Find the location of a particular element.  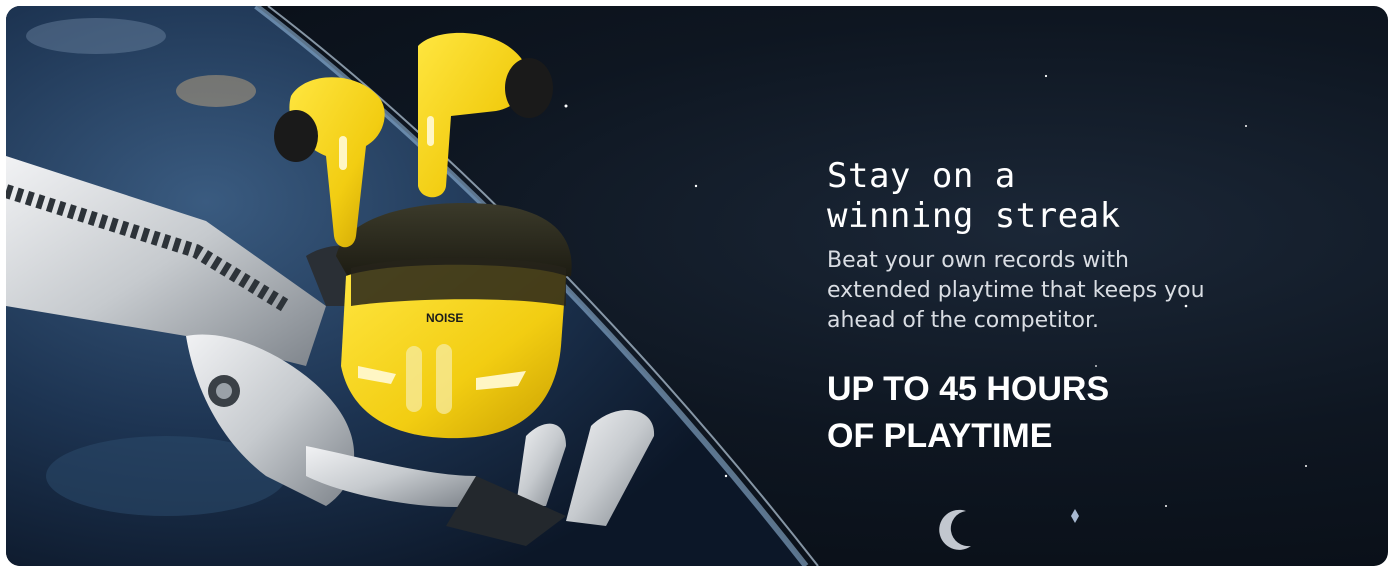

star-sparkle is located at coordinates (1075, 516).